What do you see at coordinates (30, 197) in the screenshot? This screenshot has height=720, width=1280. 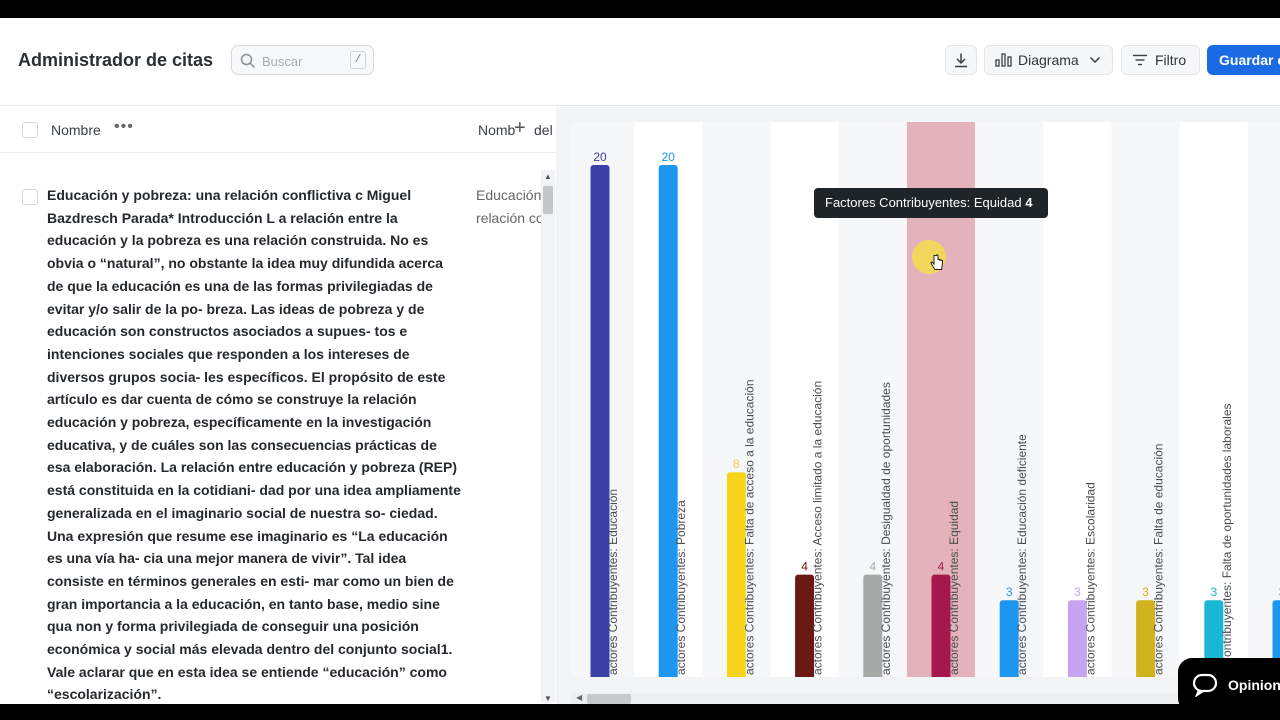 I see `row-checkbox` at bounding box center [30, 197].